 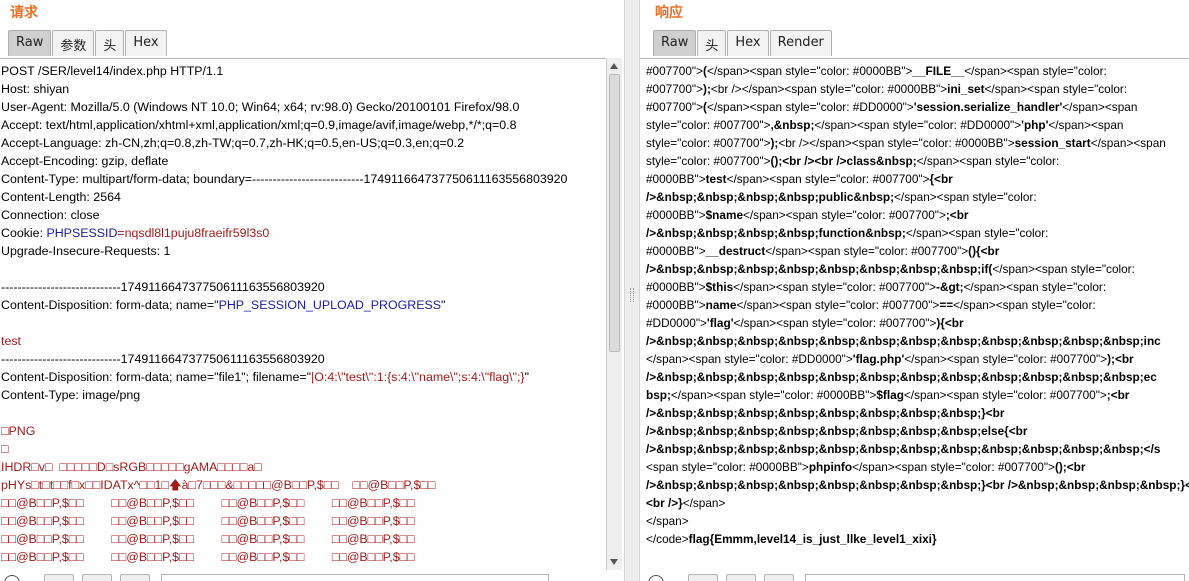 What do you see at coordinates (131, 467) in the screenshot?
I see `request-line-segment: IHDR□v□ □□□□□D□sRGB□□□□□gAMA□□□□a□` at bounding box center [131, 467].